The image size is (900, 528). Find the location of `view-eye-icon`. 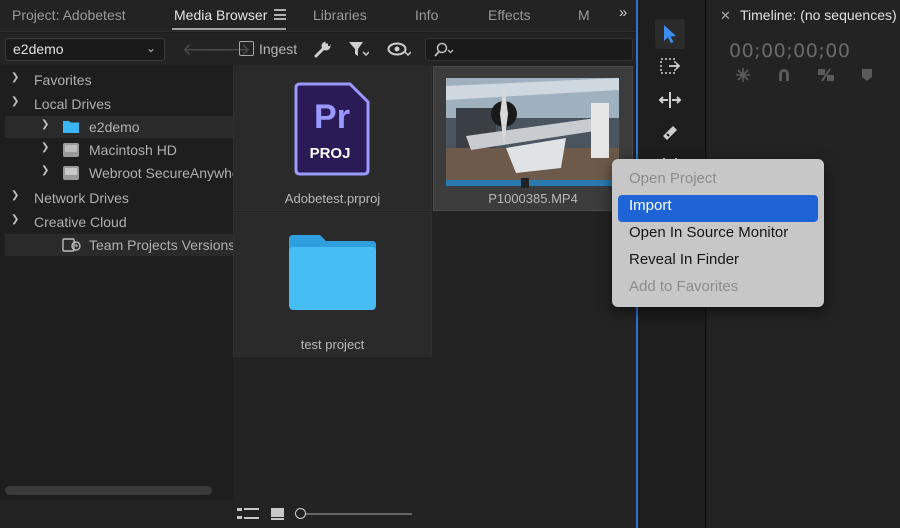

view-eye-icon is located at coordinates (399, 49).